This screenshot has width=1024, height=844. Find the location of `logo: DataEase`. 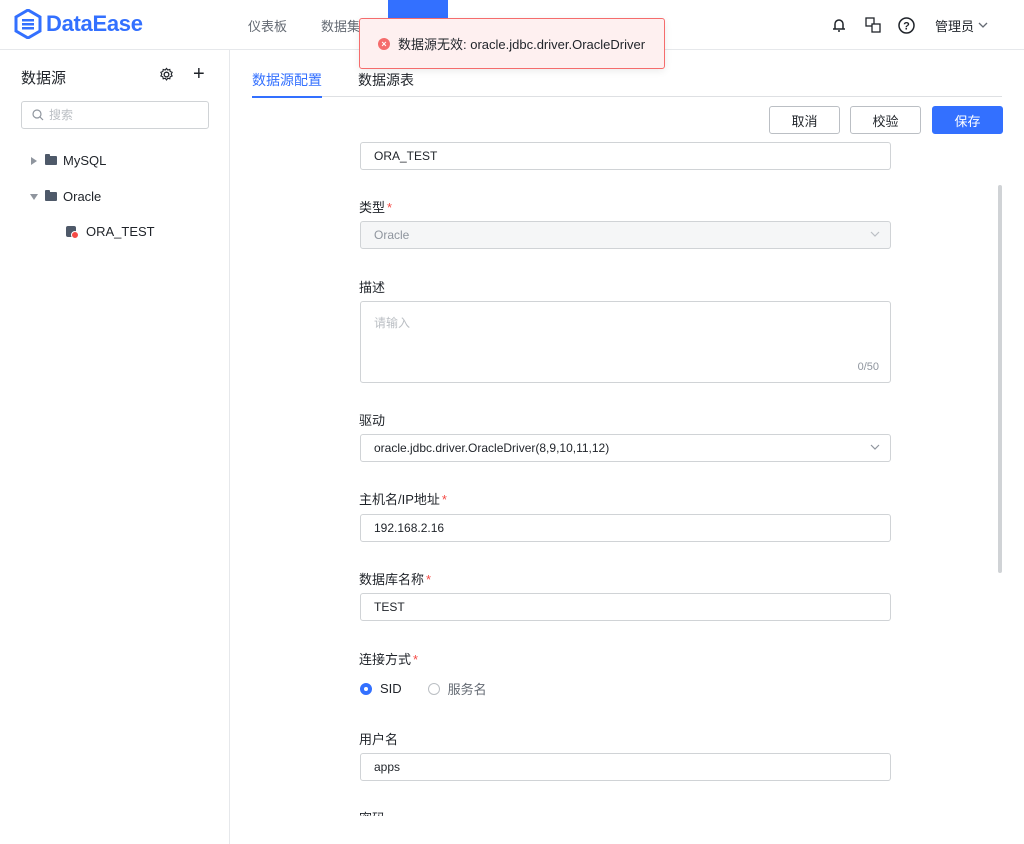

logo: DataEase is located at coordinates (78, 24).